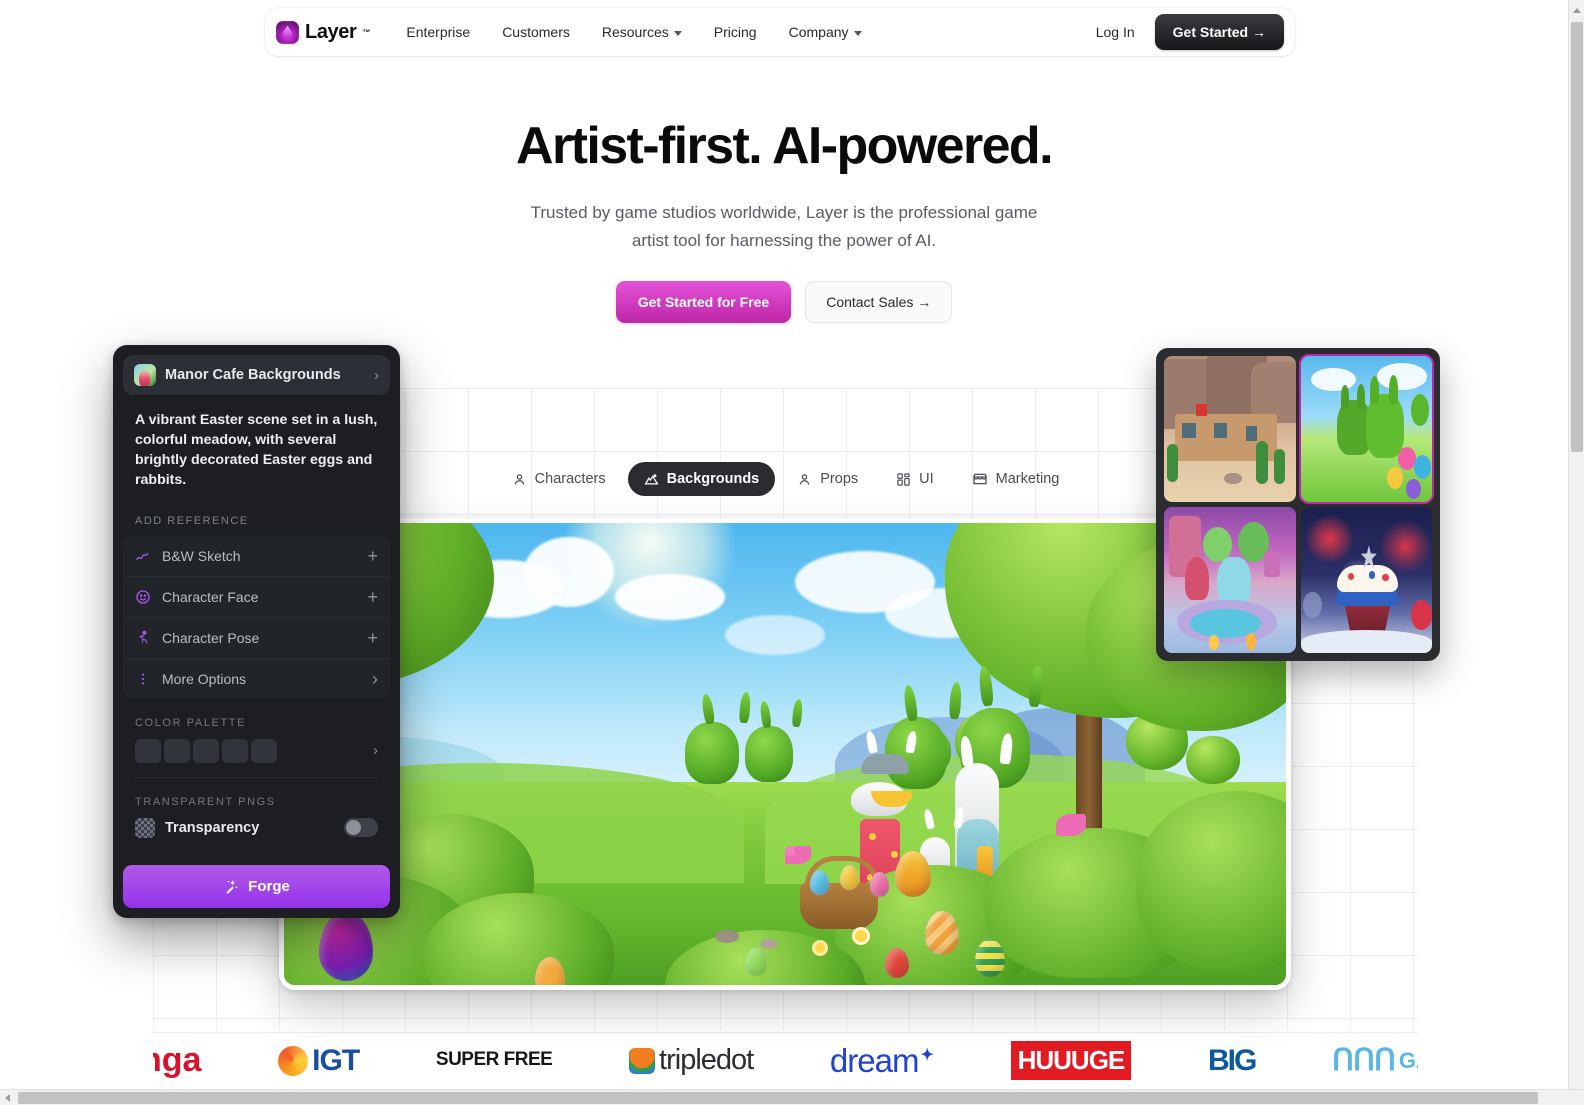  Describe the element at coordinates (201, 555) in the screenshot. I see `reference-label: B&W Sketch` at that location.